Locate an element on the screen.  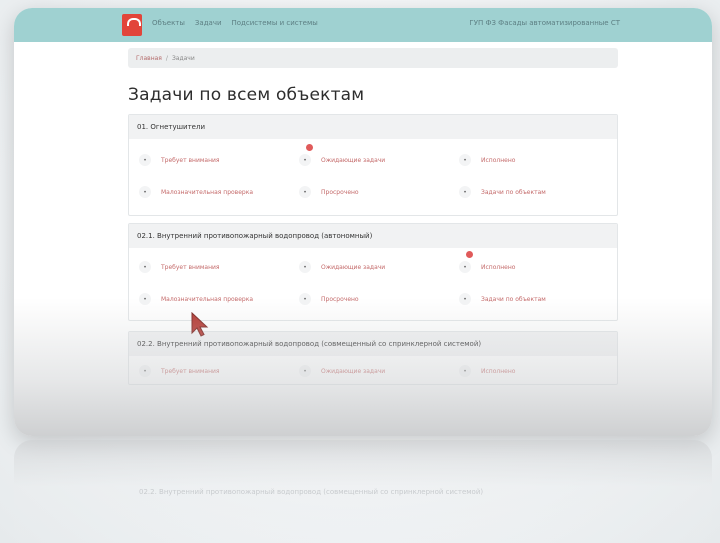
nav-systems-link: Подсистемы и системы is located at coordinates (275, 23).